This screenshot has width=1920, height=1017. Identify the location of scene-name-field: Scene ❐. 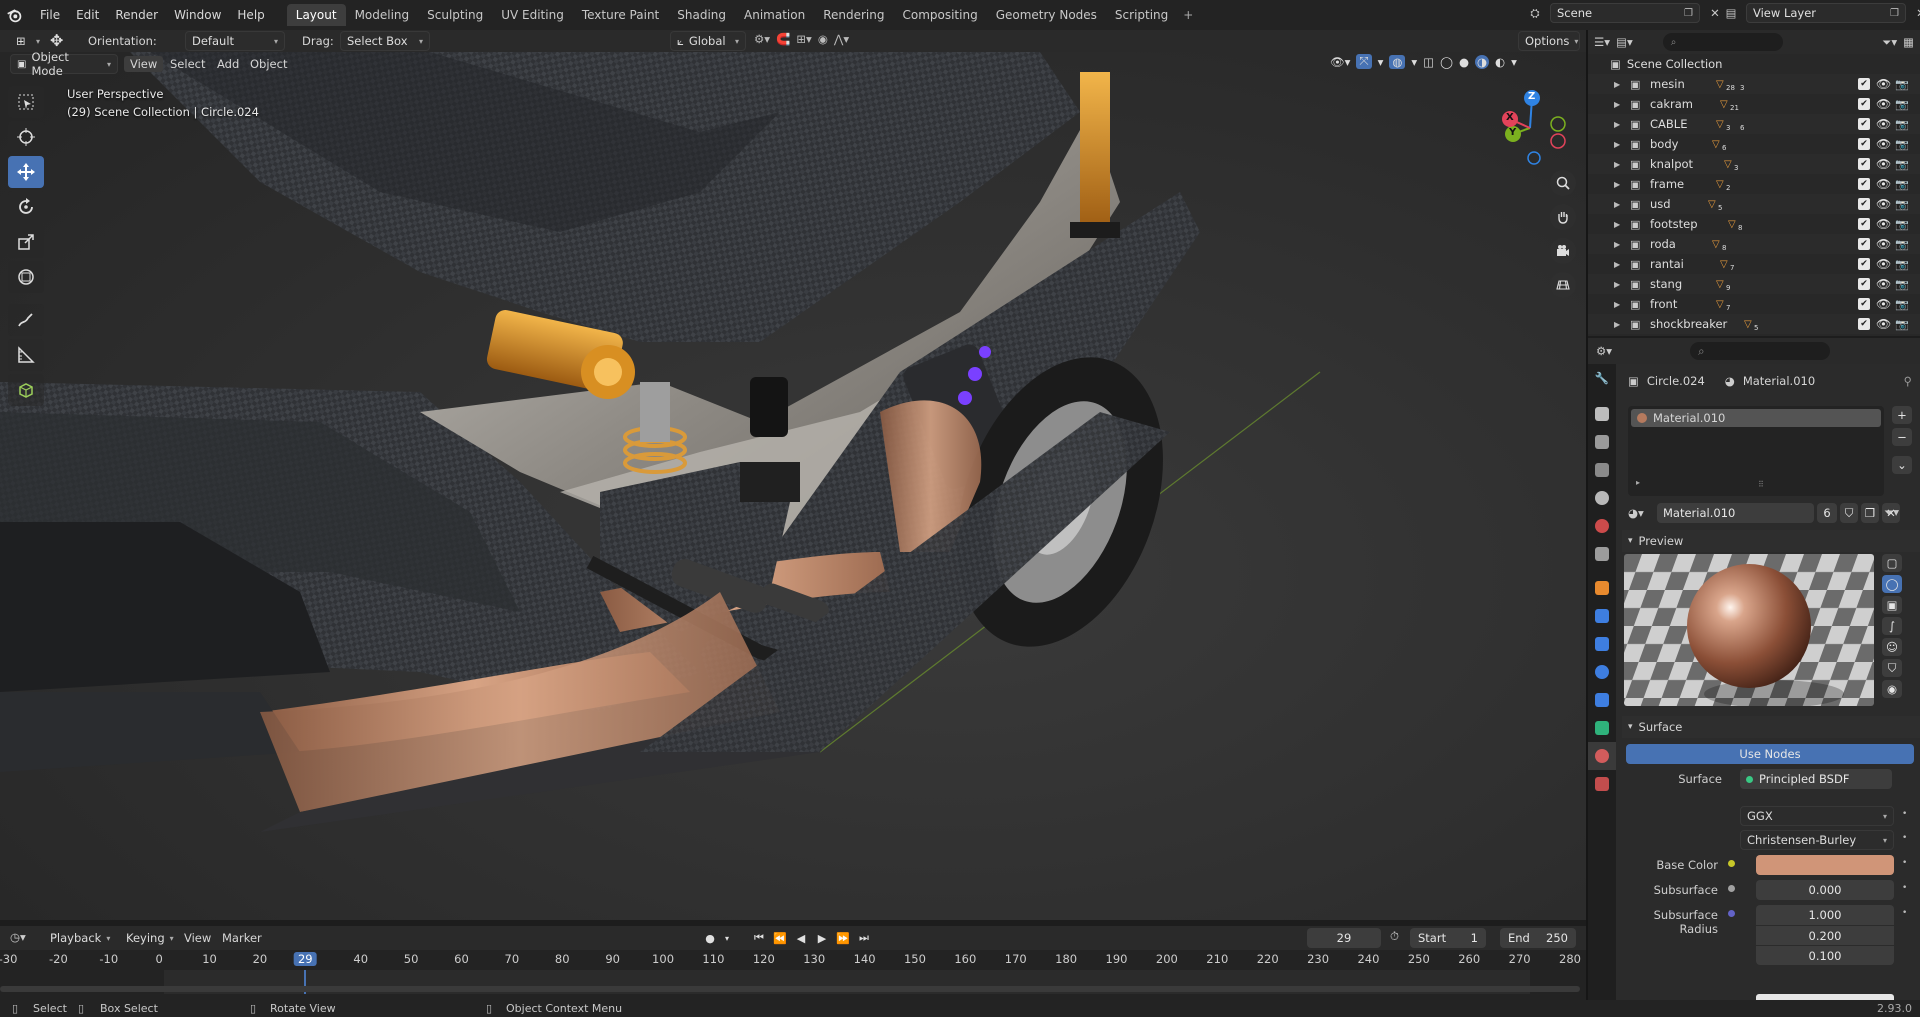
(1625, 13).